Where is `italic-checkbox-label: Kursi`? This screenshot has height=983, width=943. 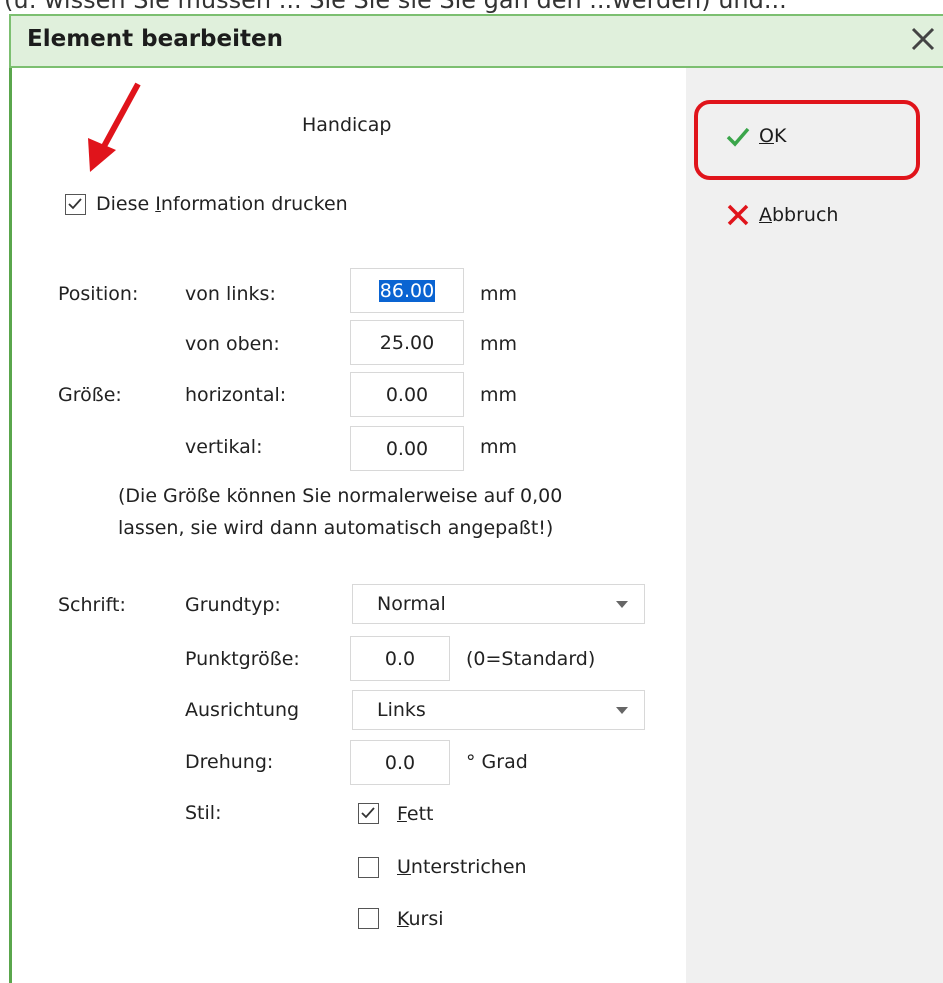
italic-checkbox-label: Kursi is located at coordinates (420, 919).